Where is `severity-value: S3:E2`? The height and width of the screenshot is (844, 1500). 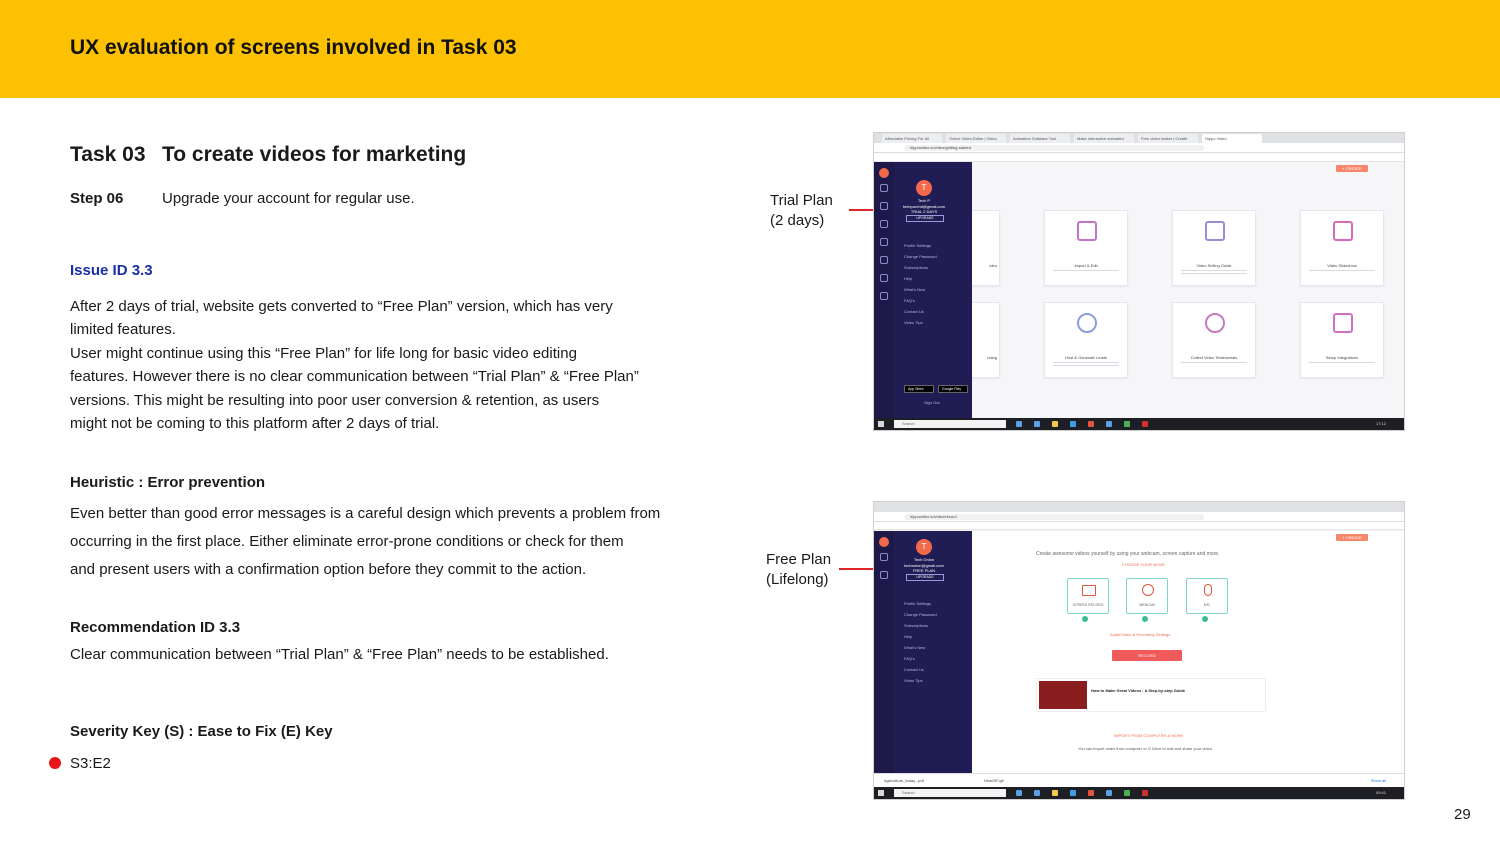 severity-value: S3:E2 is located at coordinates (90, 763).